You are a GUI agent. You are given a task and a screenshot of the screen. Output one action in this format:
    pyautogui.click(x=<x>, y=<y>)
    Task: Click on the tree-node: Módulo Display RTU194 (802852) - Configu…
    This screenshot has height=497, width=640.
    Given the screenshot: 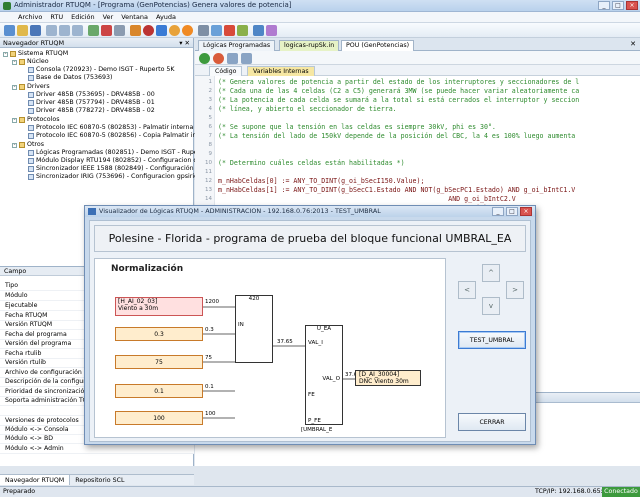 What is the action you would take?
    pyautogui.click(x=118, y=161)
    